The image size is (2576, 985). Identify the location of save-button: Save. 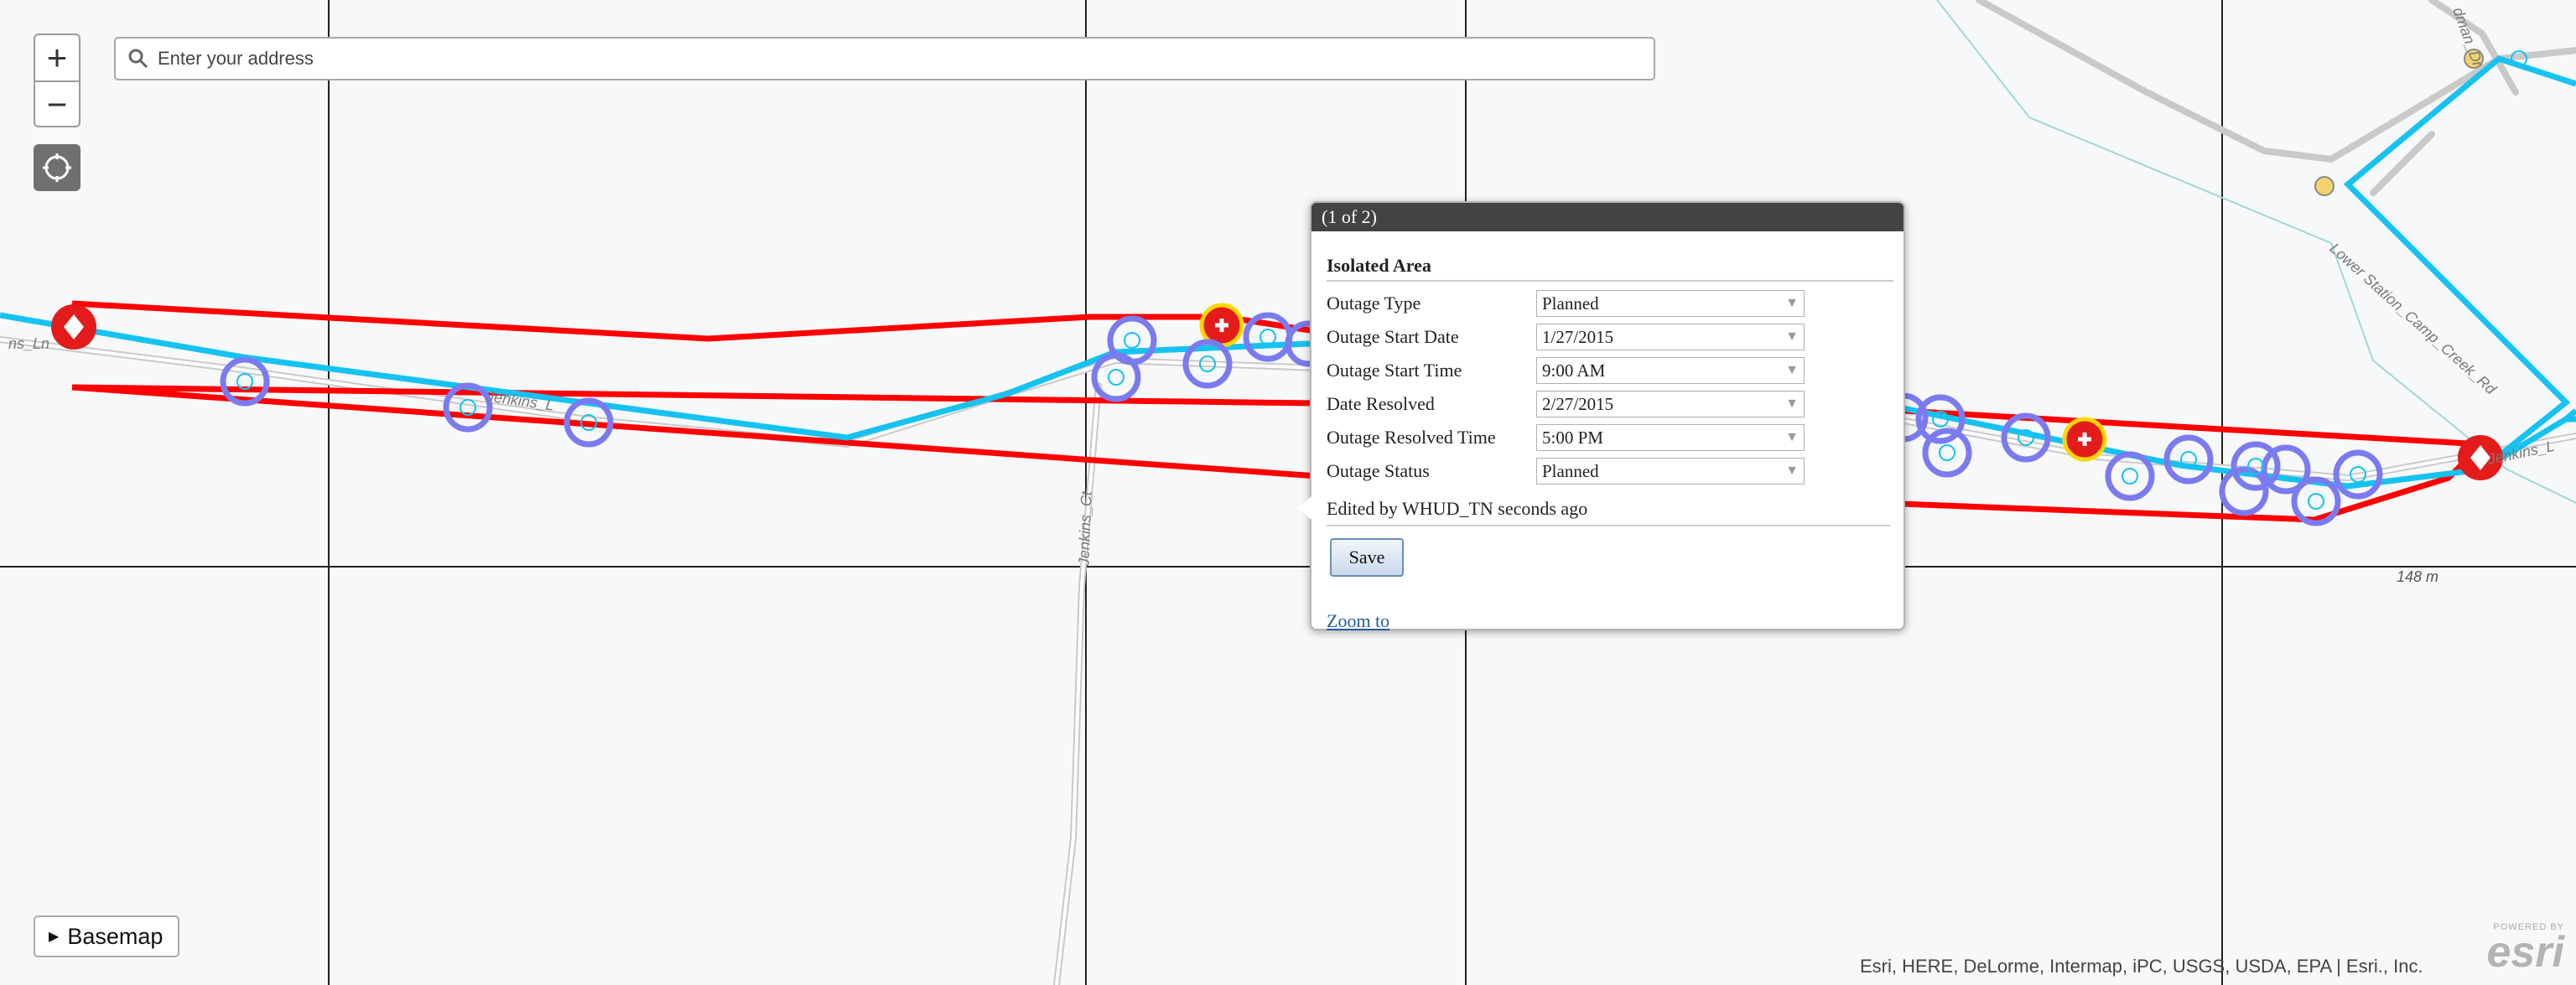
(1367, 557).